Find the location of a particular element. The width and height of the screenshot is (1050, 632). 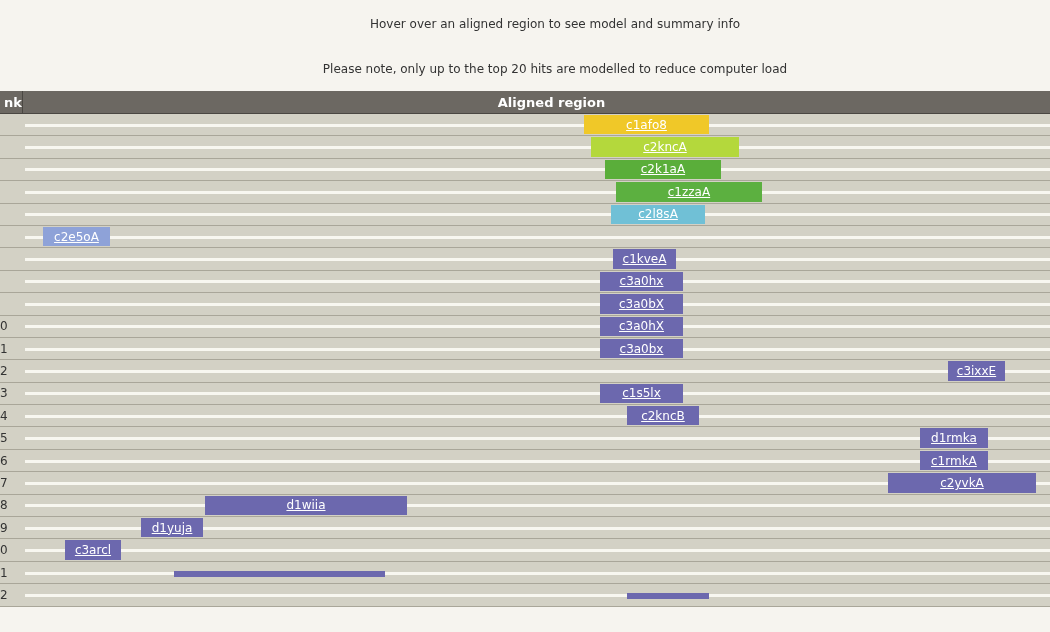

aligned-region-bar: c3a0bx is located at coordinates (641, 348).